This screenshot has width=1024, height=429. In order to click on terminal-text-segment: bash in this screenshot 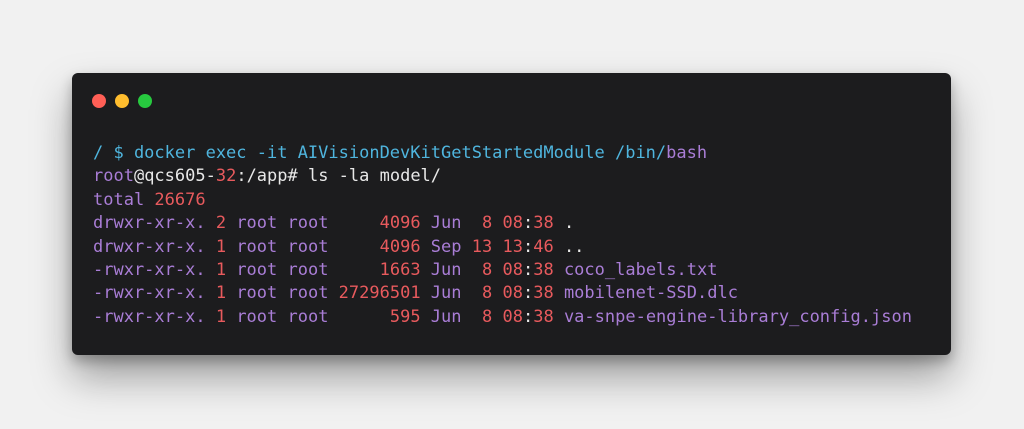, I will do `click(687, 153)`.